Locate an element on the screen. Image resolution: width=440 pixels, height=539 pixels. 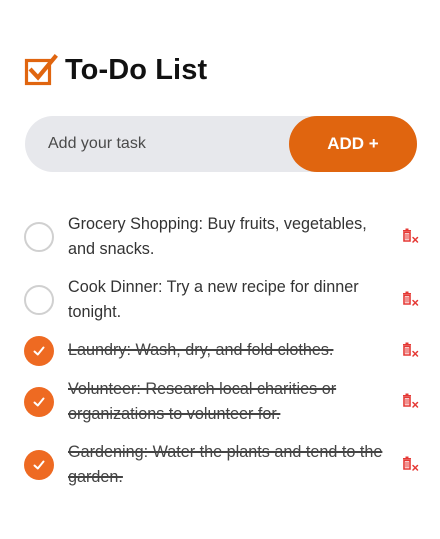
add-task-bar: ADD + is located at coordinates (221, 144).